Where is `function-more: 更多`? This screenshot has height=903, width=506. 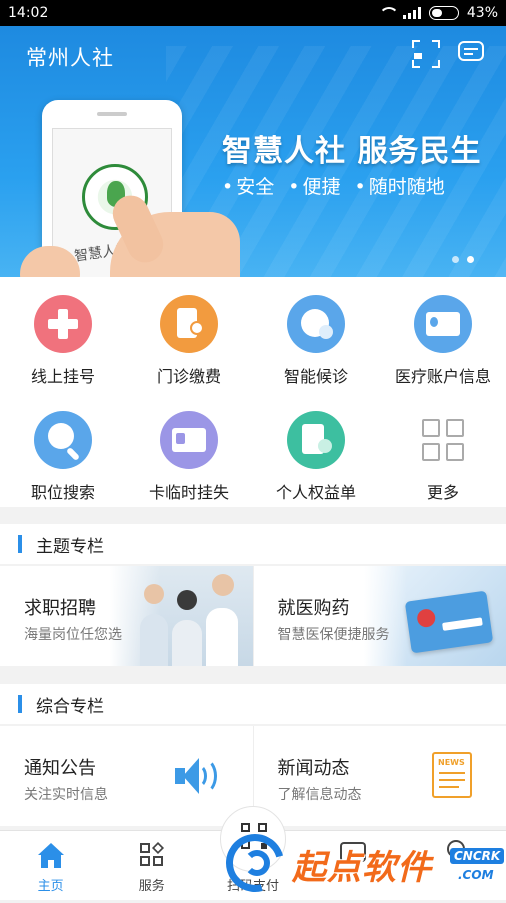
function-more: 更多 is located at coordinates (443, 457).